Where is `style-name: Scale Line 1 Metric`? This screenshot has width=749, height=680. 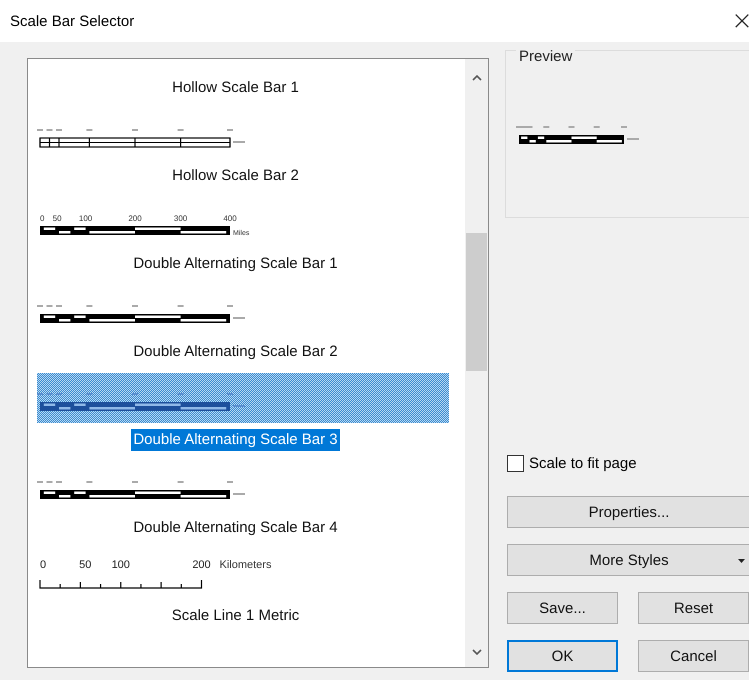 style-name: Scale Line 1 Metric is located at coordinates (236, 616).